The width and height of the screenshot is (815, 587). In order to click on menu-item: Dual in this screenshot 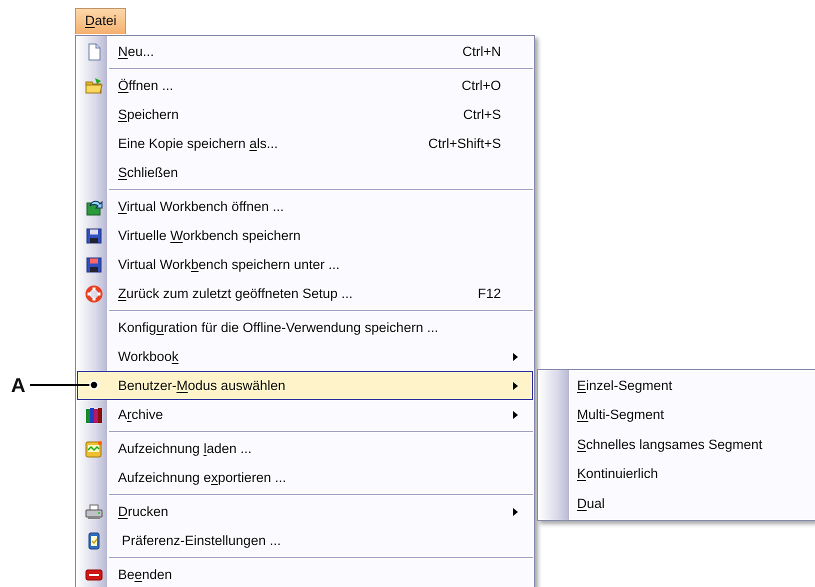, I will do `click(676, 503)`.